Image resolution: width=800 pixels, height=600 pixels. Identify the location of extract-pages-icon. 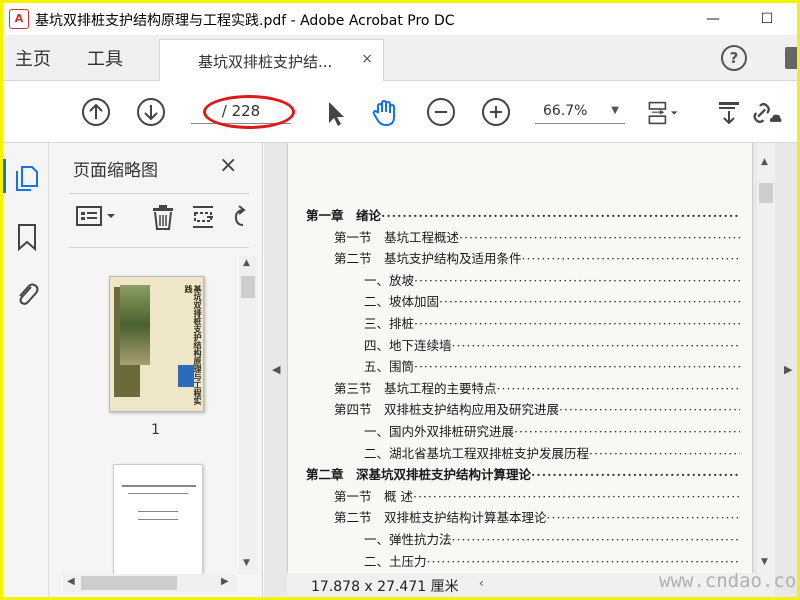
(203, 217).